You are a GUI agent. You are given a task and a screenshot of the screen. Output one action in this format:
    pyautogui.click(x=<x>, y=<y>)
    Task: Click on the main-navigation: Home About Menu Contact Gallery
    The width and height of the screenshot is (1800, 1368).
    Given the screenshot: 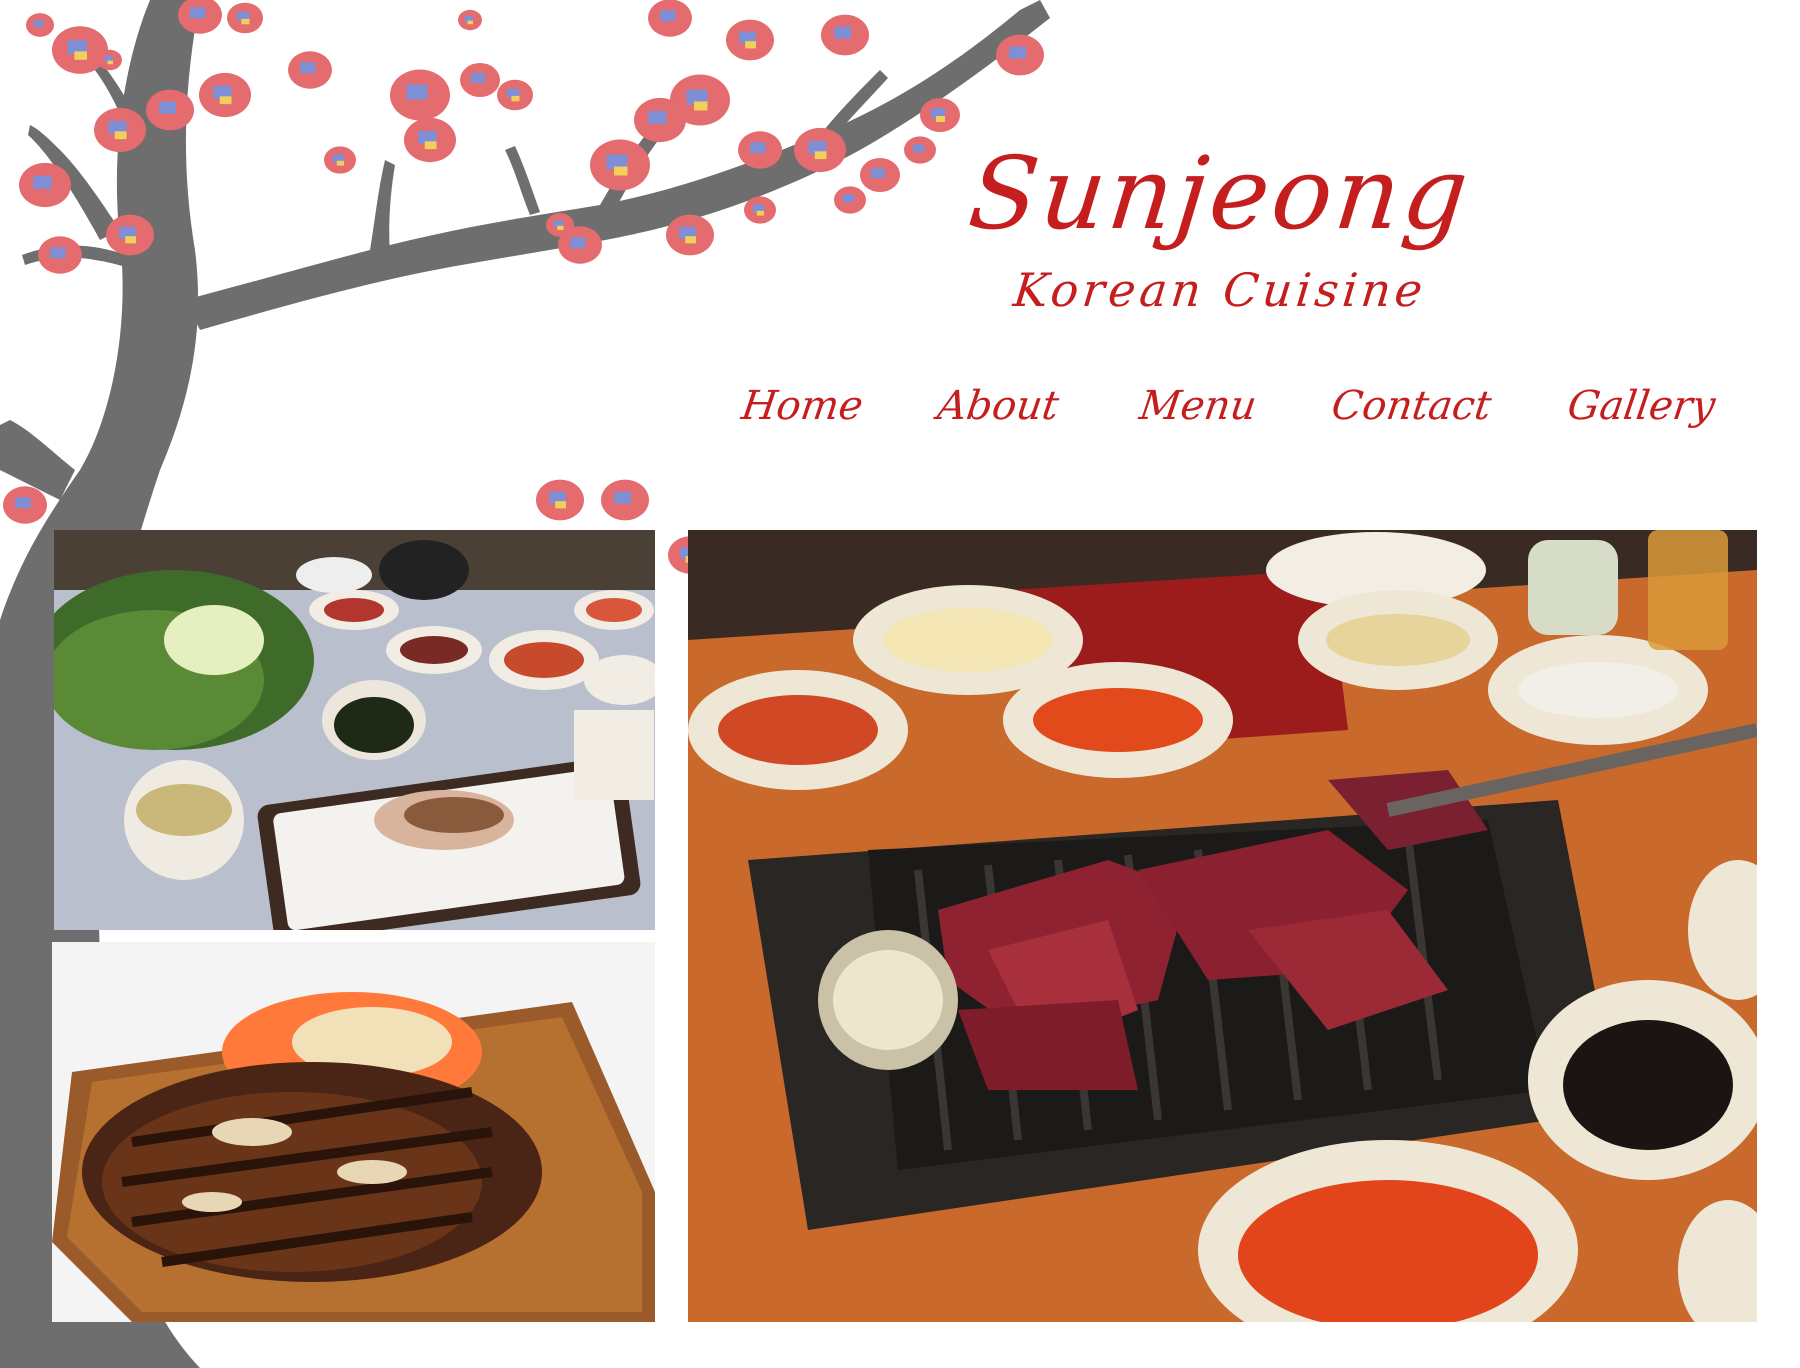 What is the action you would take?
    pyautogui.click(x=1225, y=418)
    